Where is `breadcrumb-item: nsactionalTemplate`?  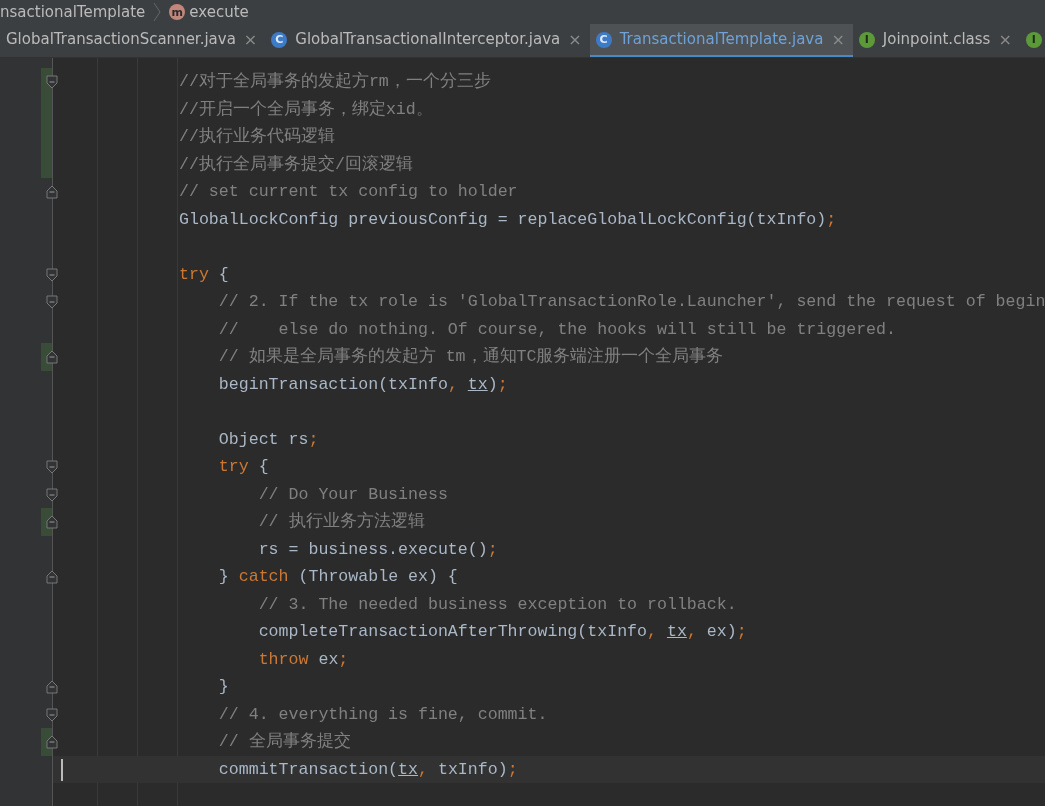 breadcrumb-item: nsactionalTemplate is located at coordinates (73, 12).